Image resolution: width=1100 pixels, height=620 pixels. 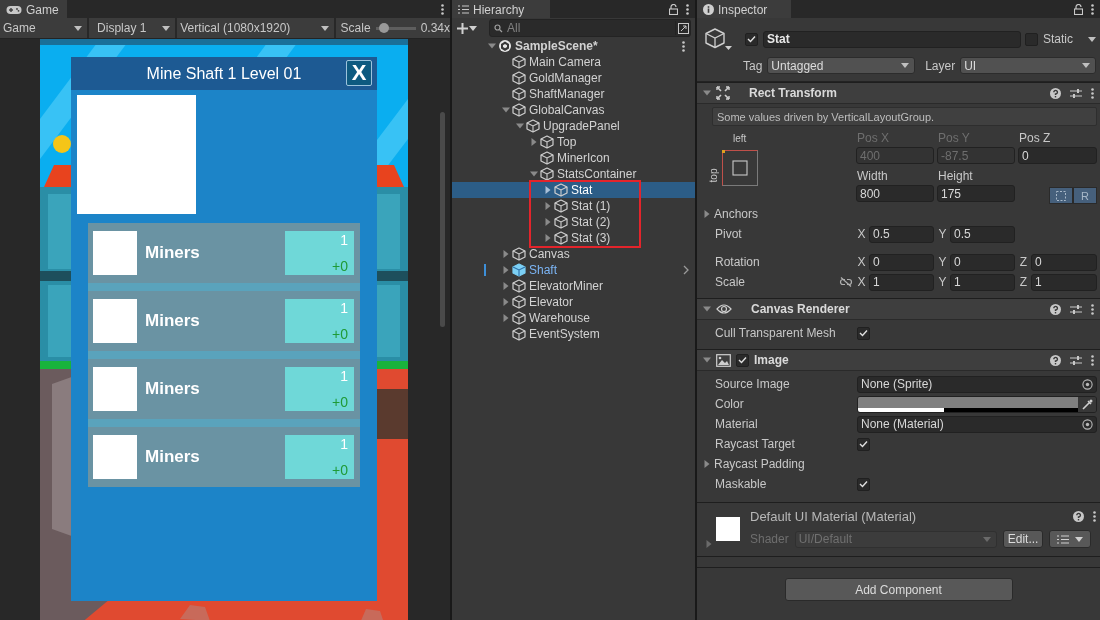 I want to click on number-field: 800, so click(x=895, y=193).